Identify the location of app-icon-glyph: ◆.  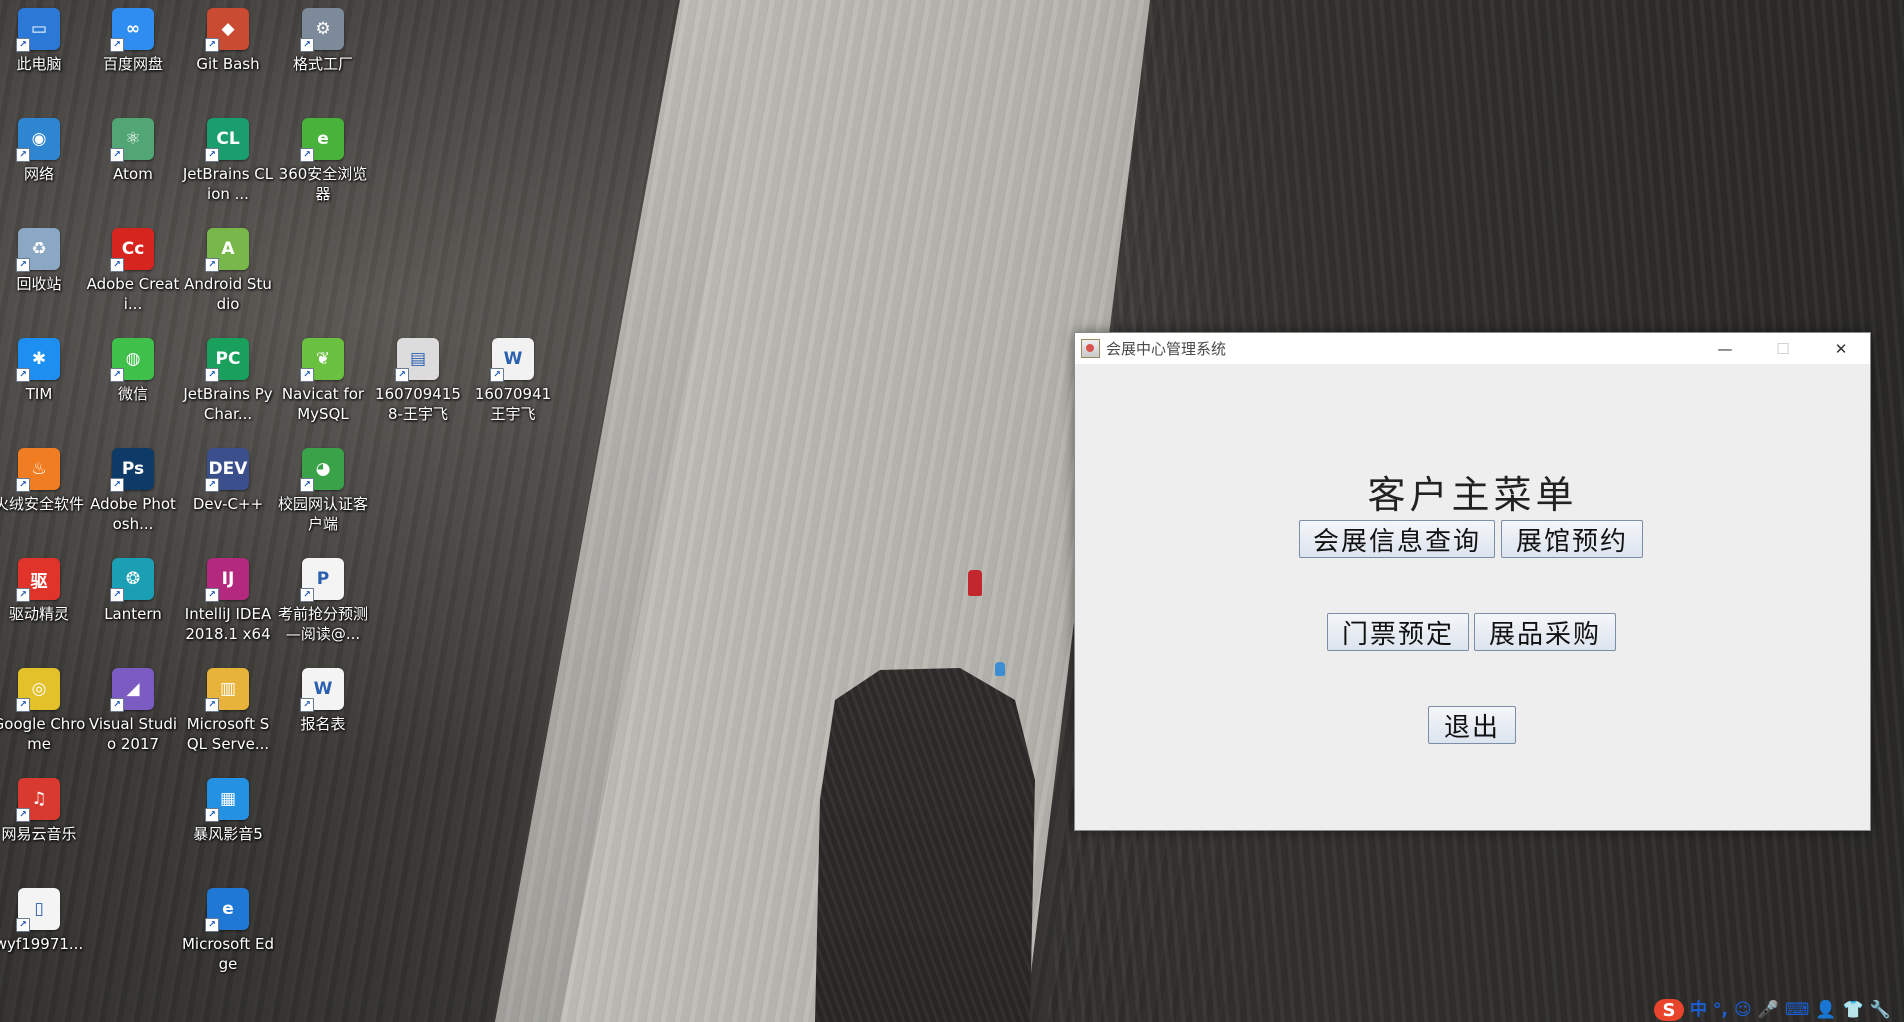
(228, 29).